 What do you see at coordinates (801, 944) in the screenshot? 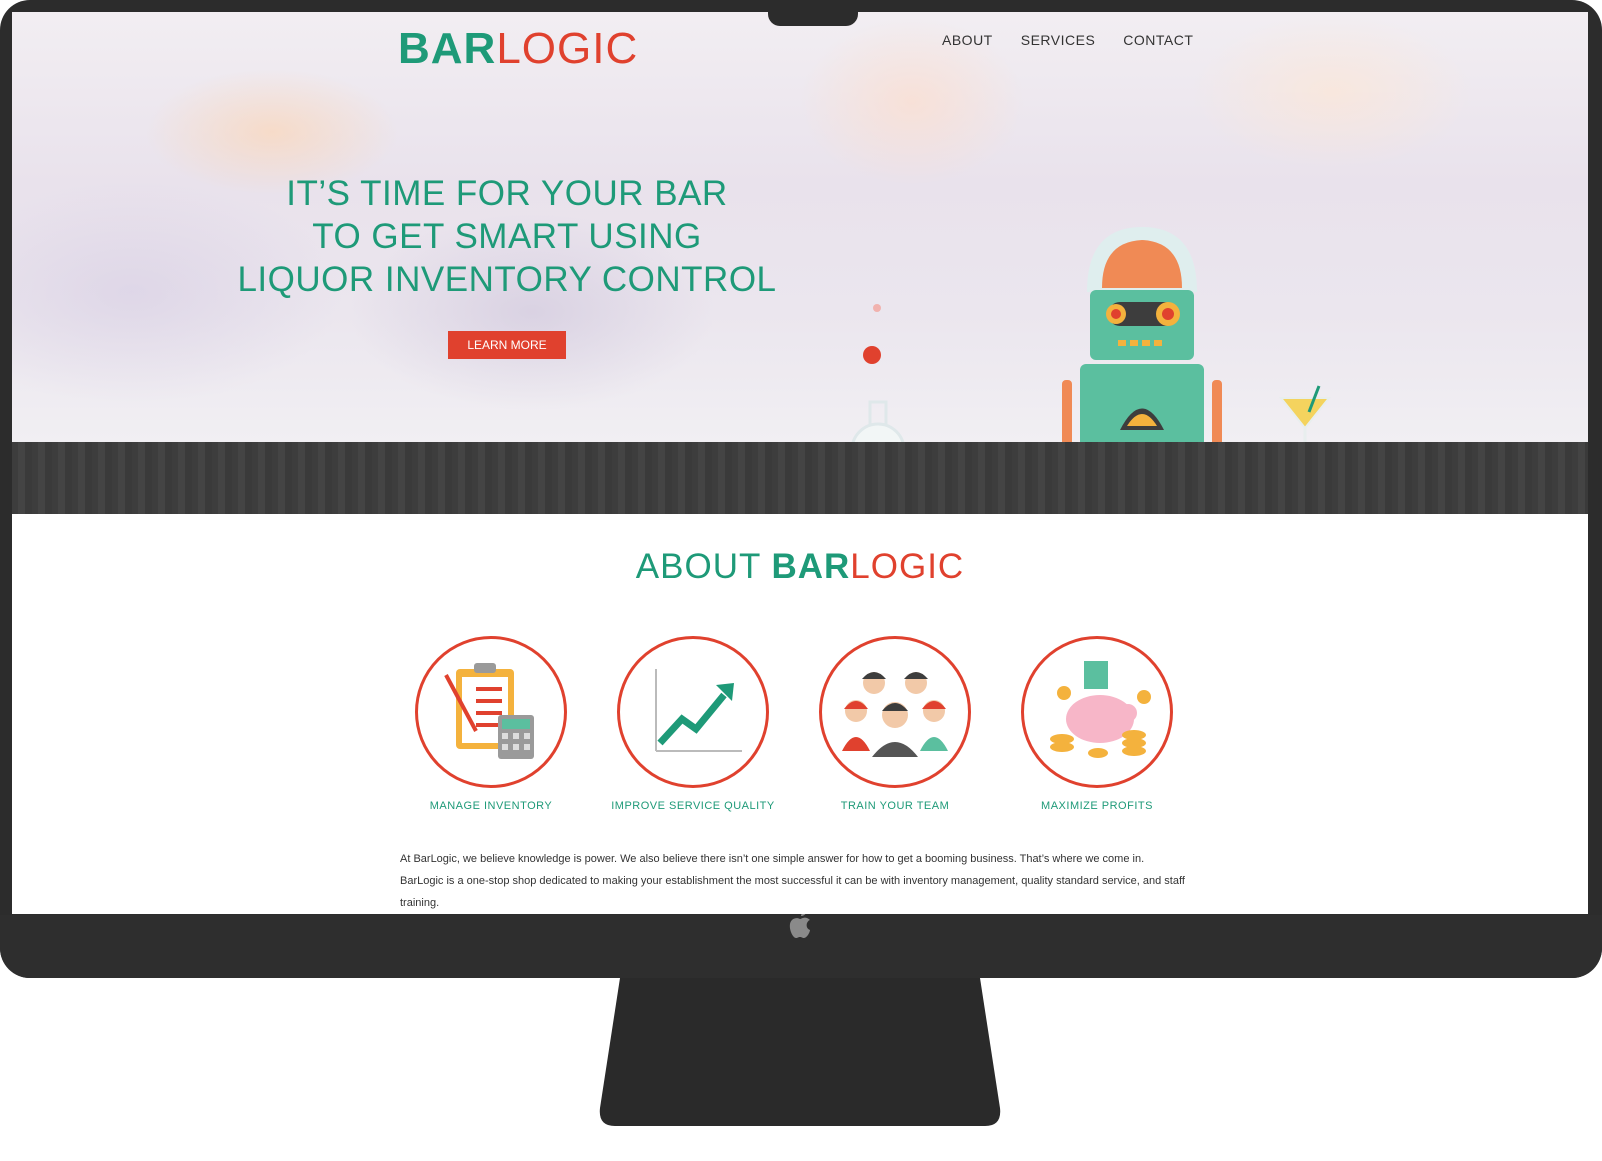
I see `monitor-chin` at bounding box center [801, 944].